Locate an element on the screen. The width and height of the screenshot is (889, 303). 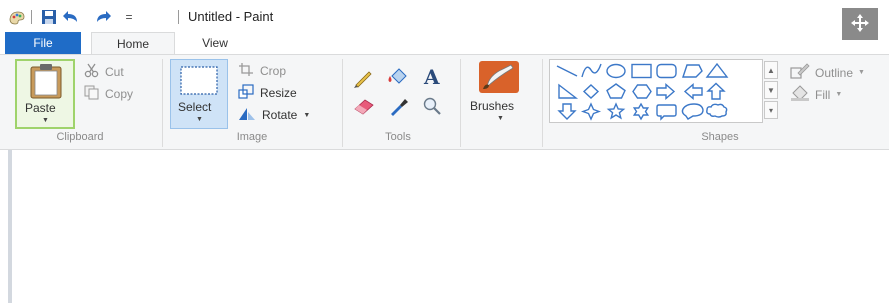
shapes-gallery-canvas is located at coordinates (642, 91).